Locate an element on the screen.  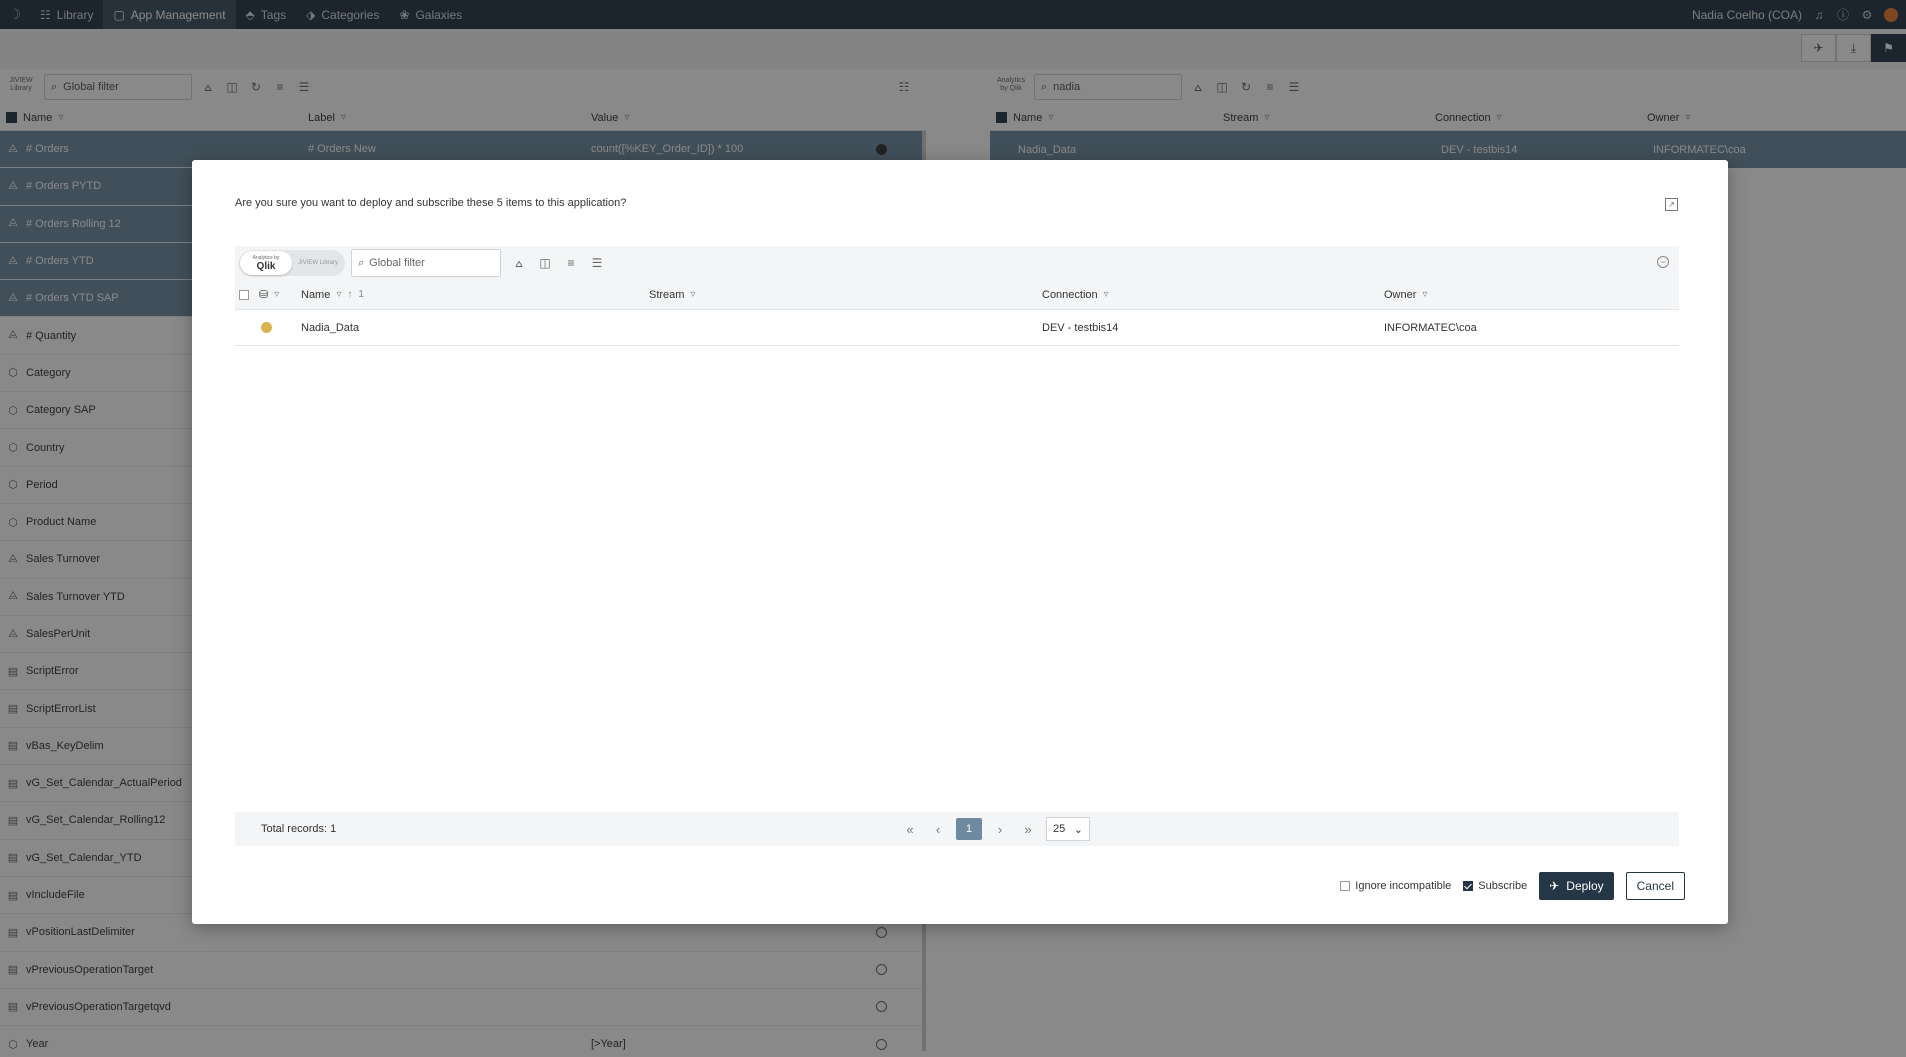
deploy-icon: ✈ is located at coordinates (1554, 886).